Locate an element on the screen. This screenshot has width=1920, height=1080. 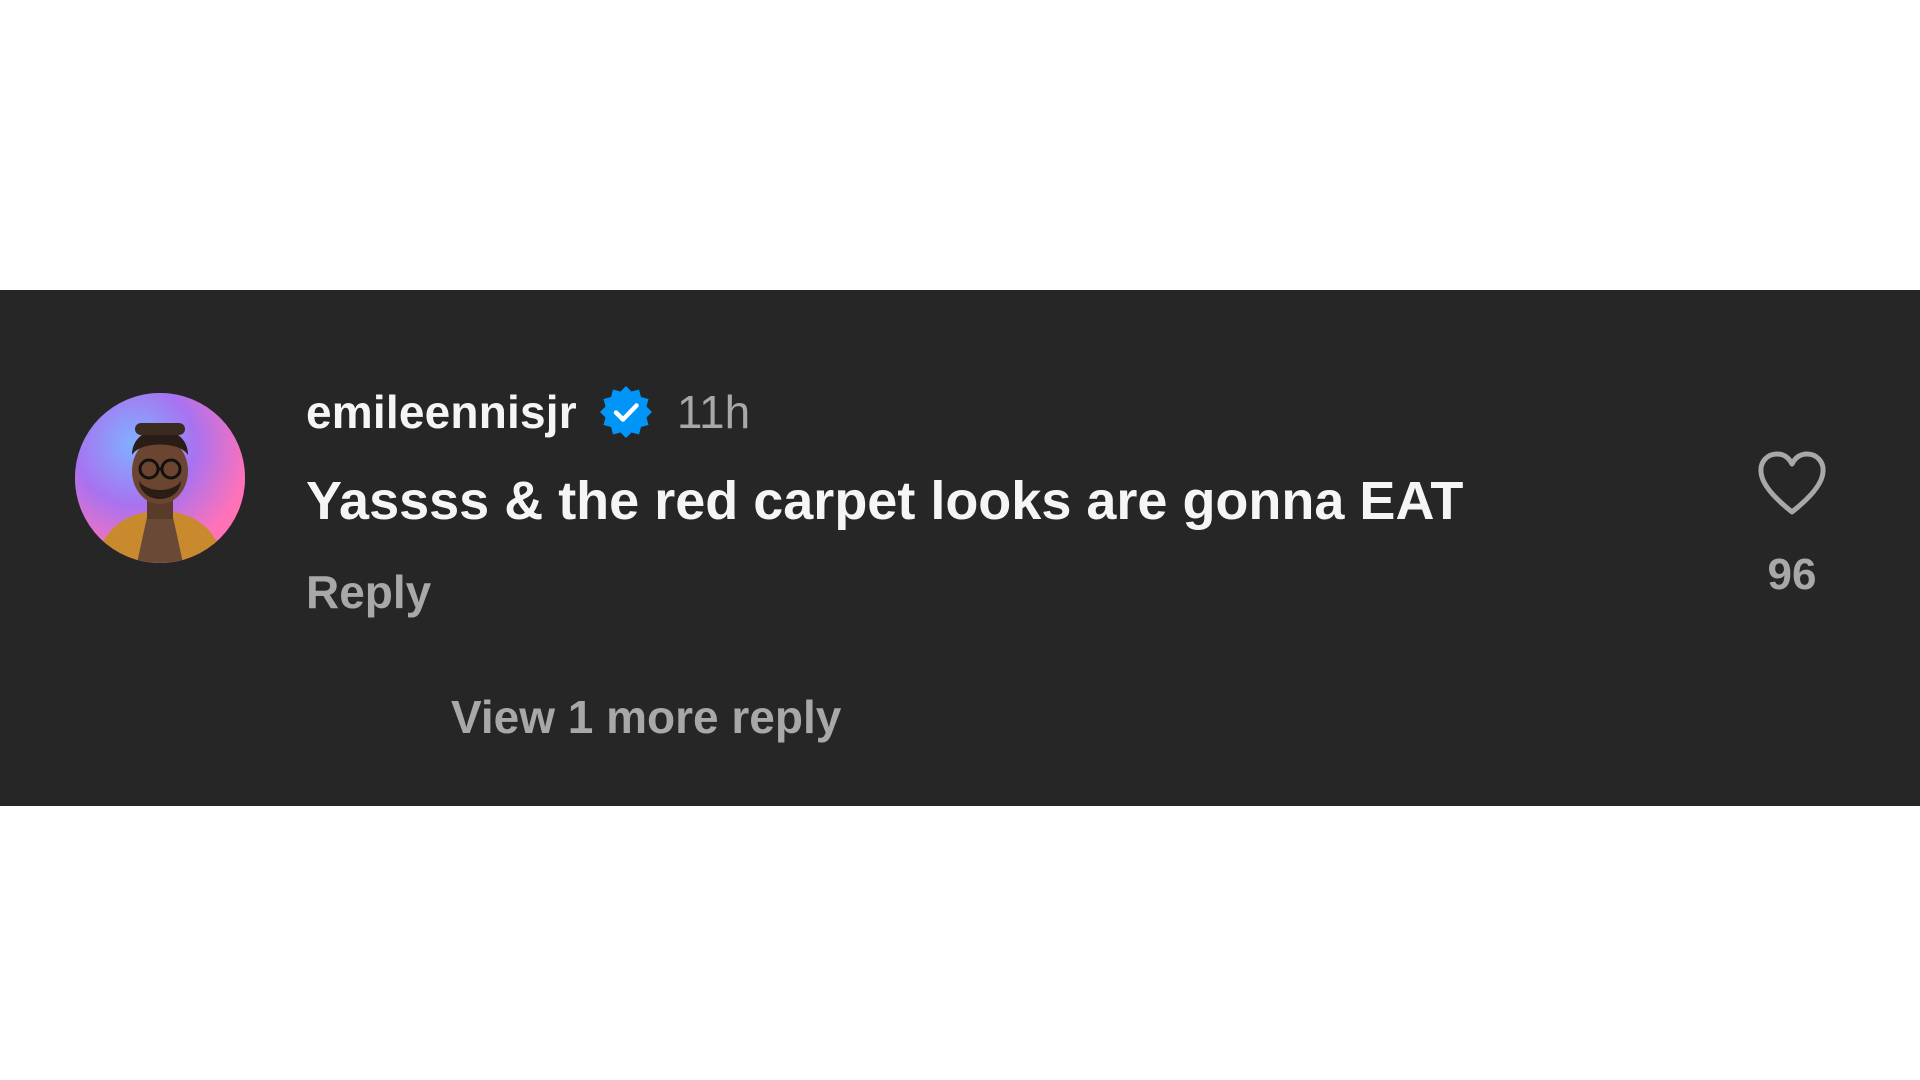
reply-button: Reply is located at coordinates (368, 592).